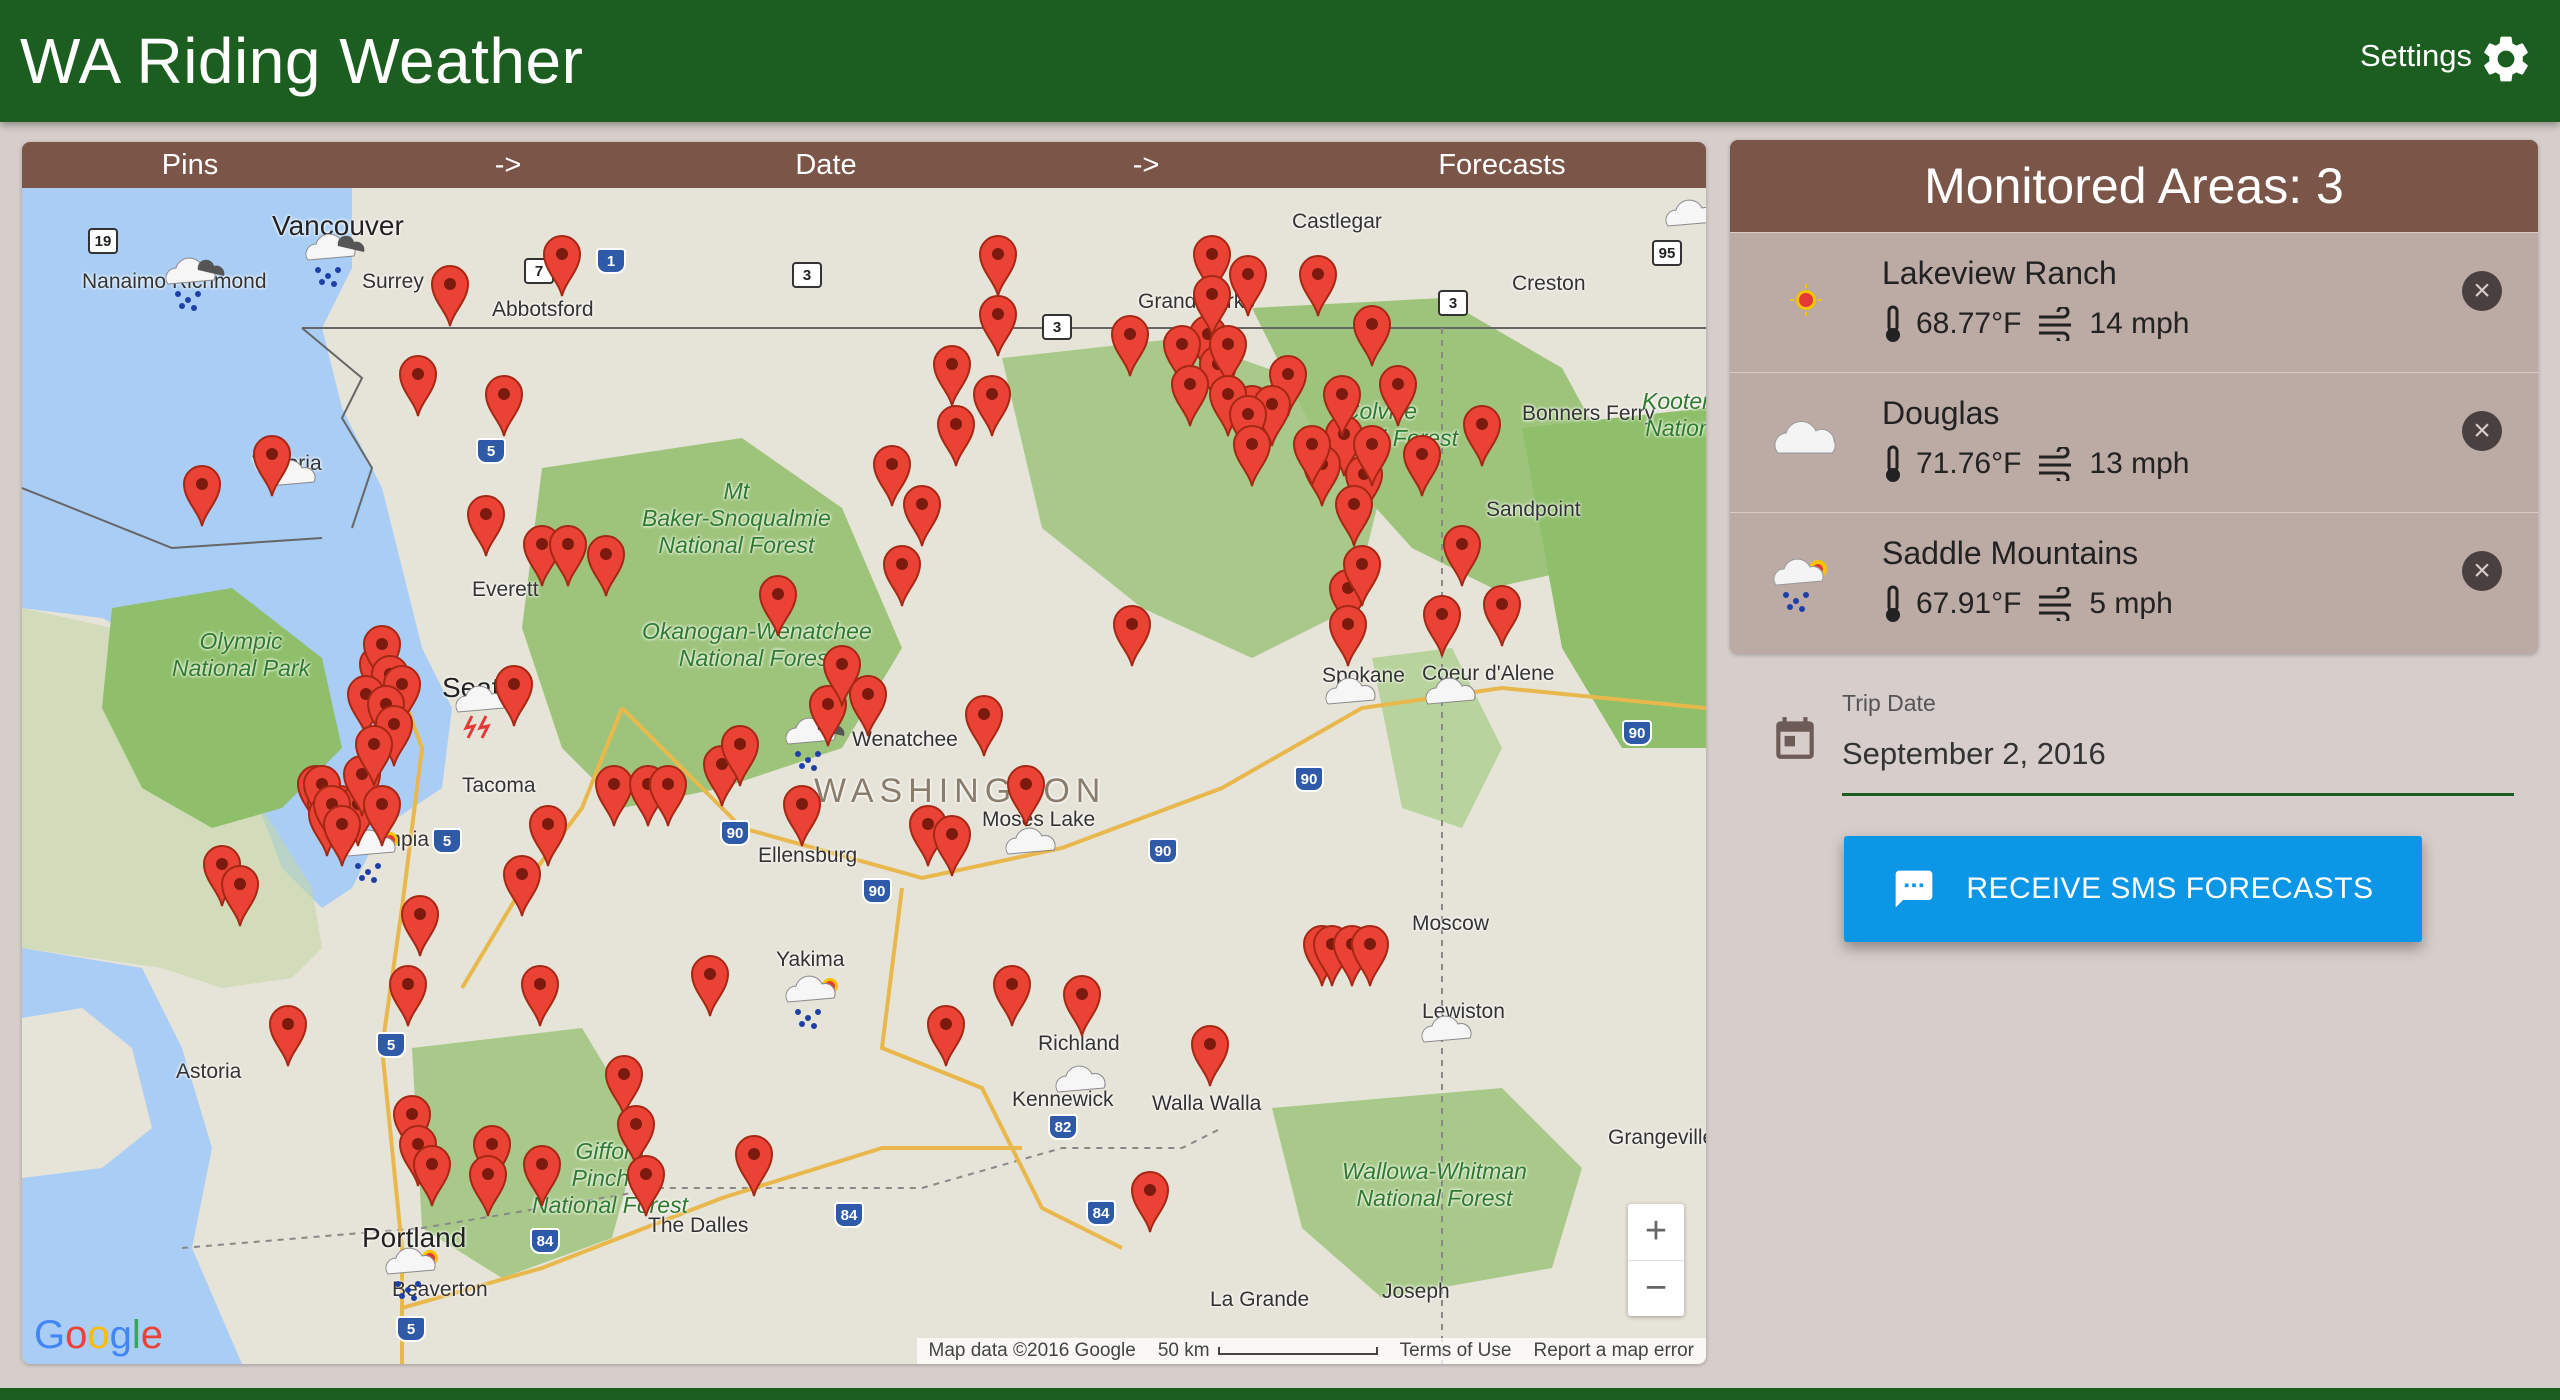 The image size is (2560, 1400). What do you see at coordinates (960, 791) in the screenshot?
I see `map-label-washington: WASHINGTON` at bounding box center [960, 791].